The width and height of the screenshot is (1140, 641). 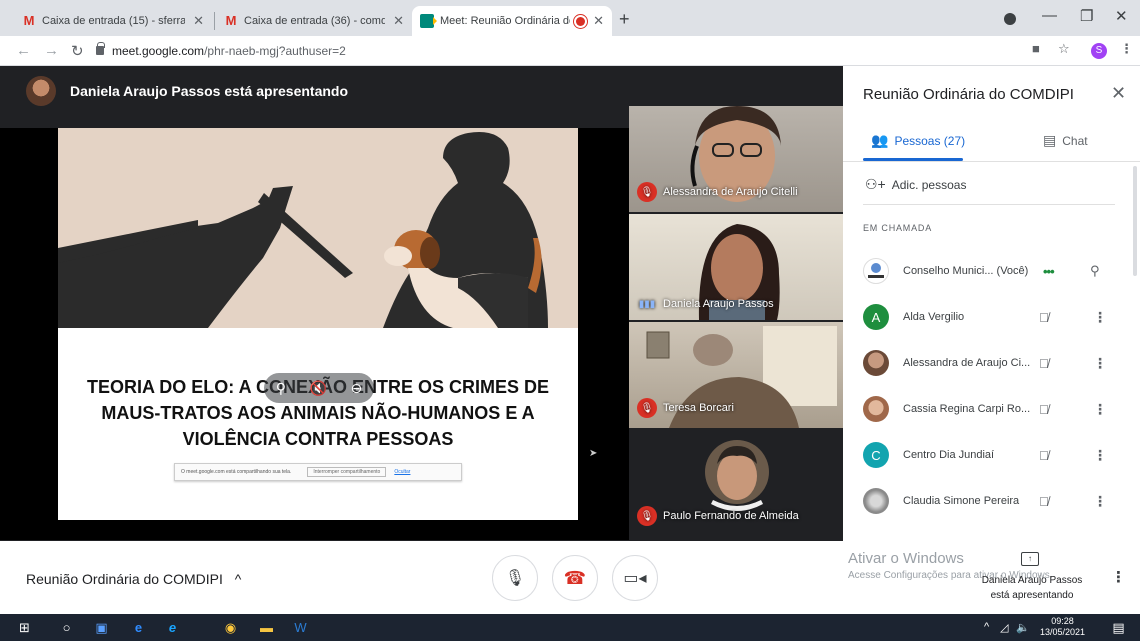 I want to click on presenter-avatar, so click(x=41, y=91).